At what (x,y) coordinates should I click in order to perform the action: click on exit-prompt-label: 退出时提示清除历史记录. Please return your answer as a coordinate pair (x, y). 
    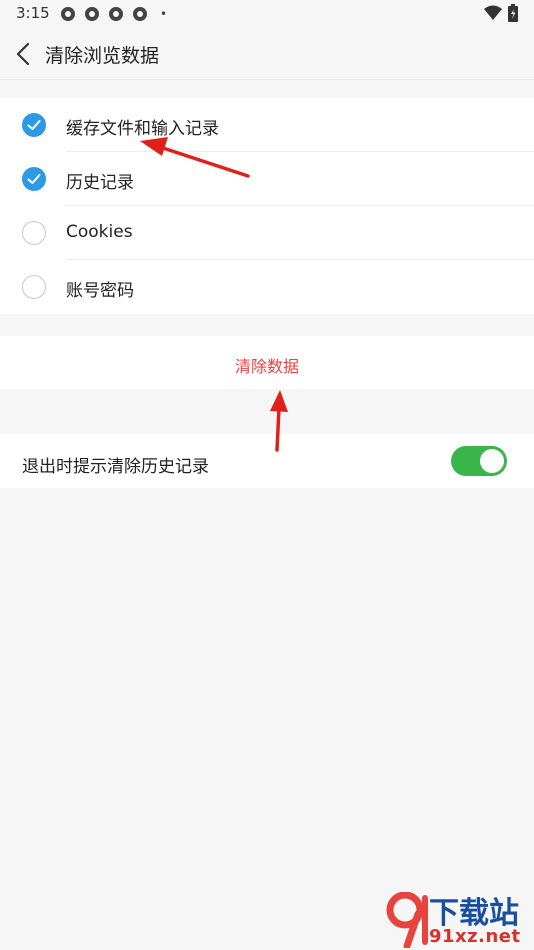
    Looking at the image, I should click on (115, 467).